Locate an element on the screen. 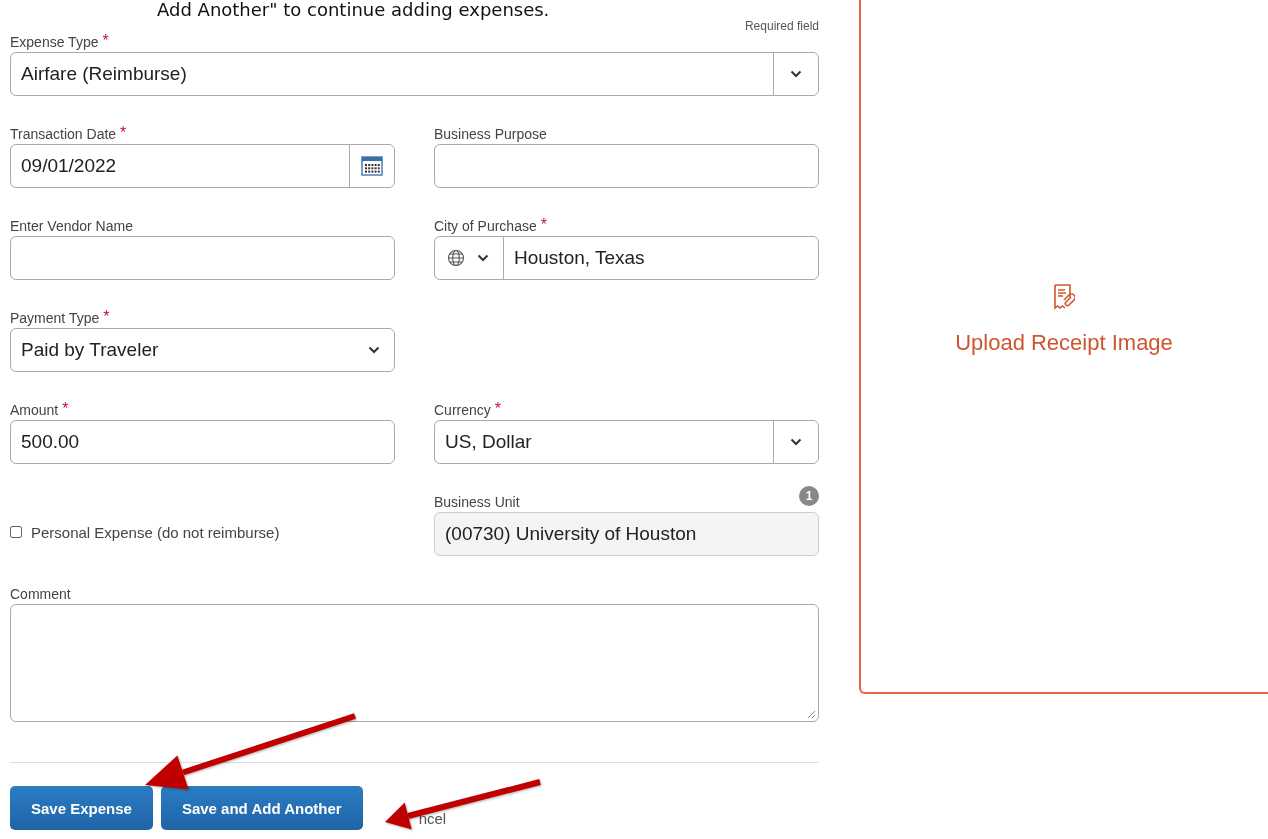 The image size is (1268, 839). upload-receipt-link: Upload Receipt Image is located at coordinates (1064, 343).